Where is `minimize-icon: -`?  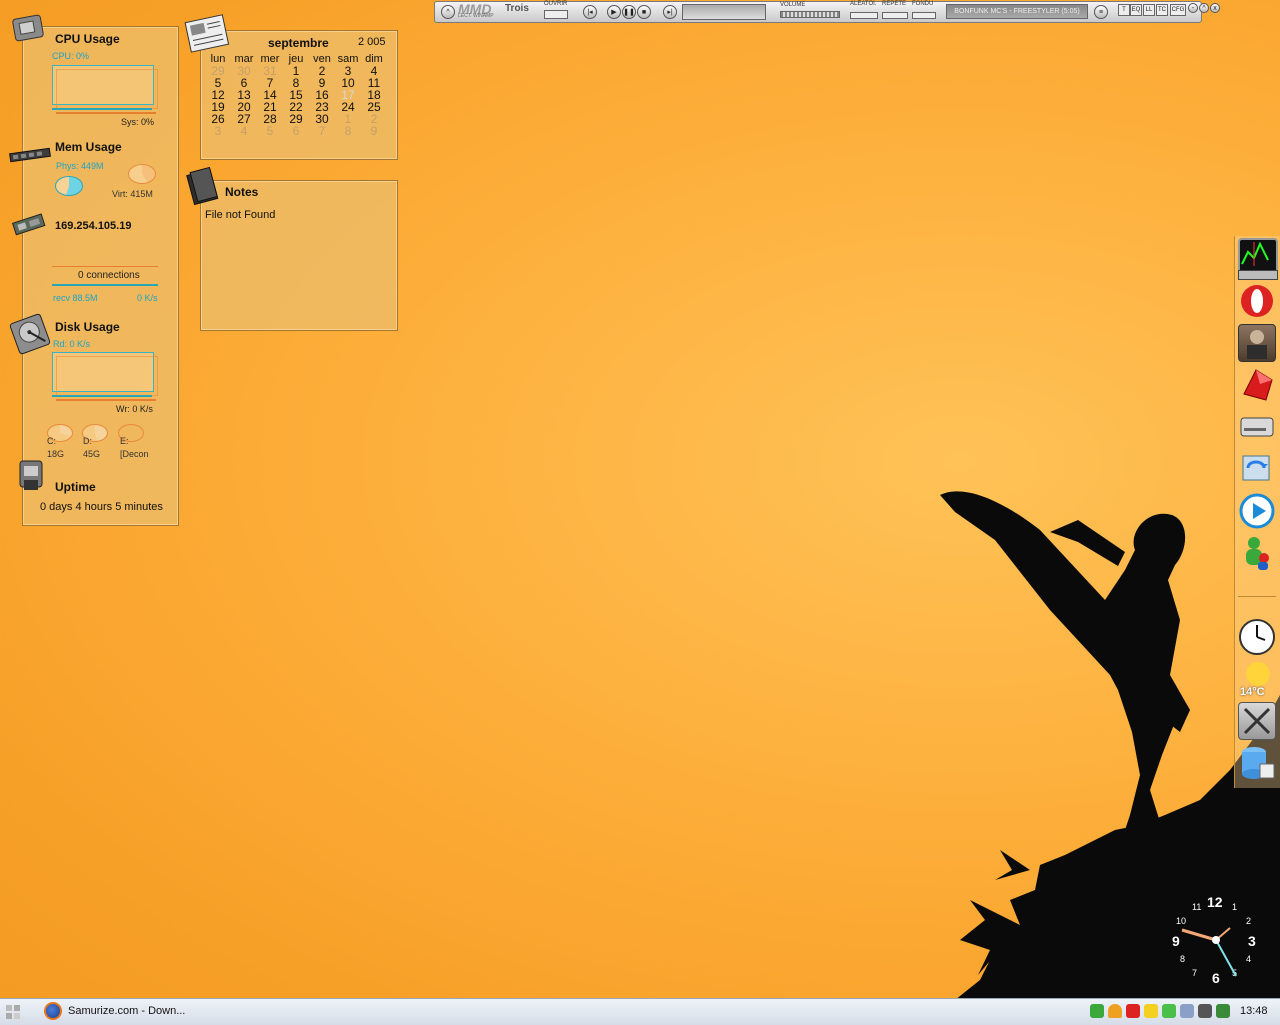 minimize-icon: - is located at coordinates (1193, 8).